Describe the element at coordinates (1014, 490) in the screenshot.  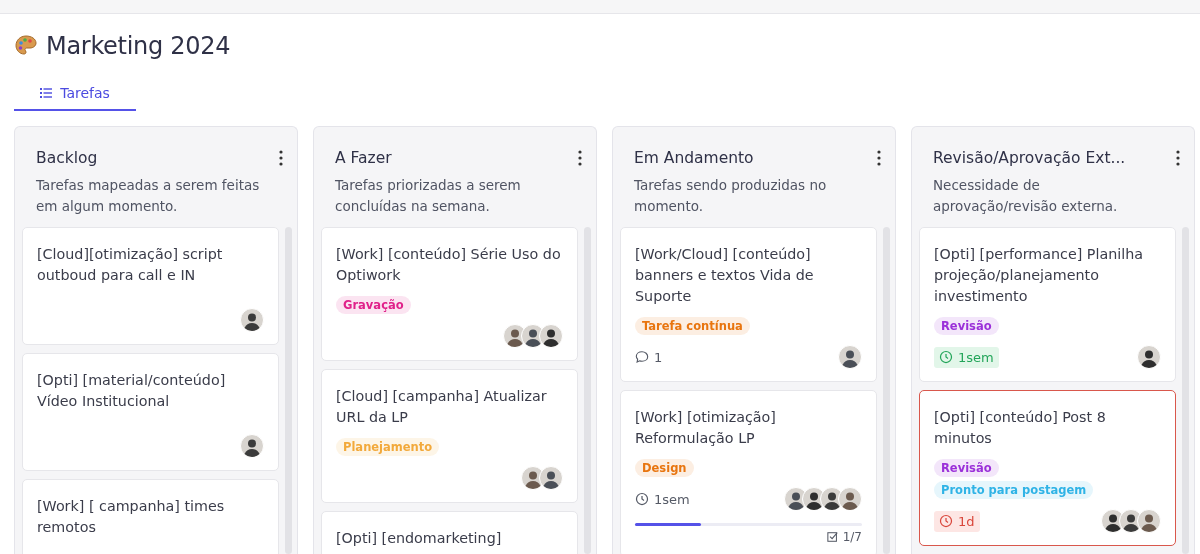
I see `tag-label: Pronto para postagem` at that location.